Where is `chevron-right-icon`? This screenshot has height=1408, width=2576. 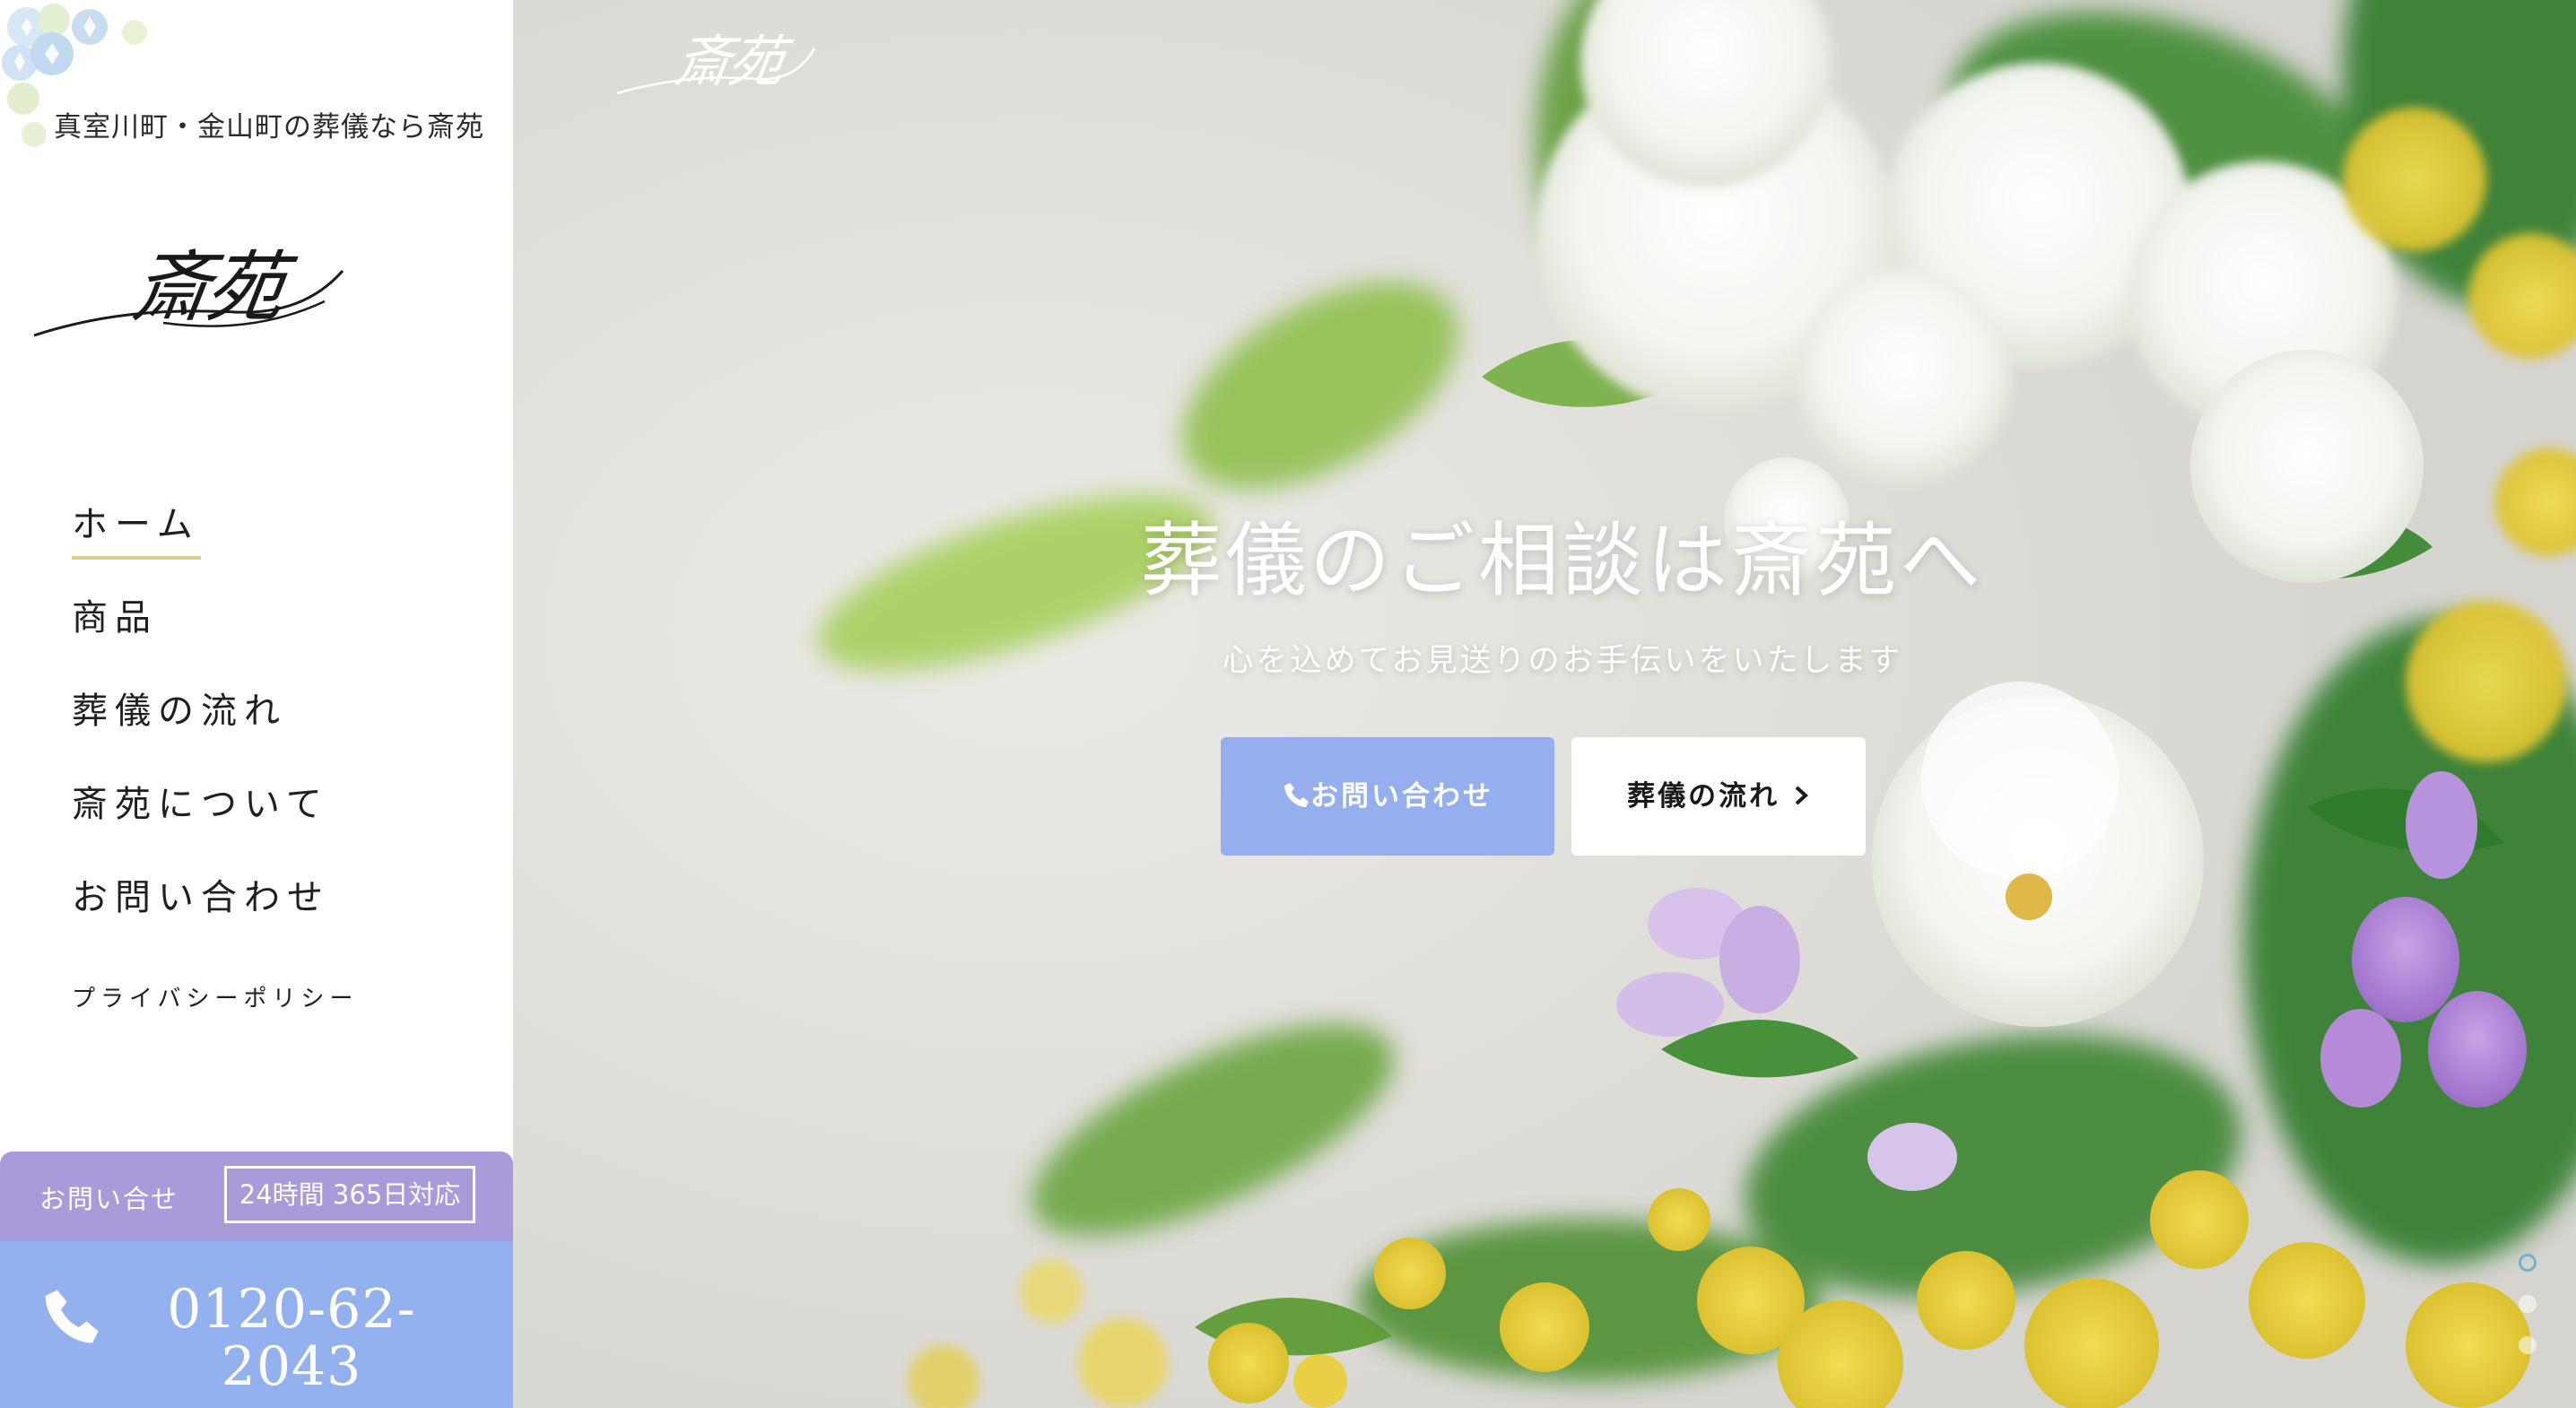 chevron-right-icon is located at coordinates (1801, 795).